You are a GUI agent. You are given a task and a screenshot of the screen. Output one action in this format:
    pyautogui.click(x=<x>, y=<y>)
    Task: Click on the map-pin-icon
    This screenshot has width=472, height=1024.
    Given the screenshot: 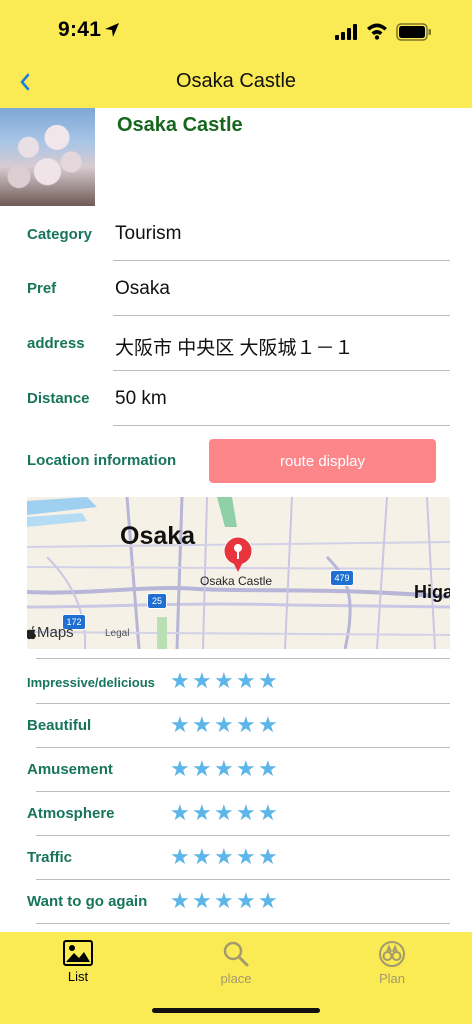 What is the action you would take?
    pyautogui.click(x=238, y=555)
    